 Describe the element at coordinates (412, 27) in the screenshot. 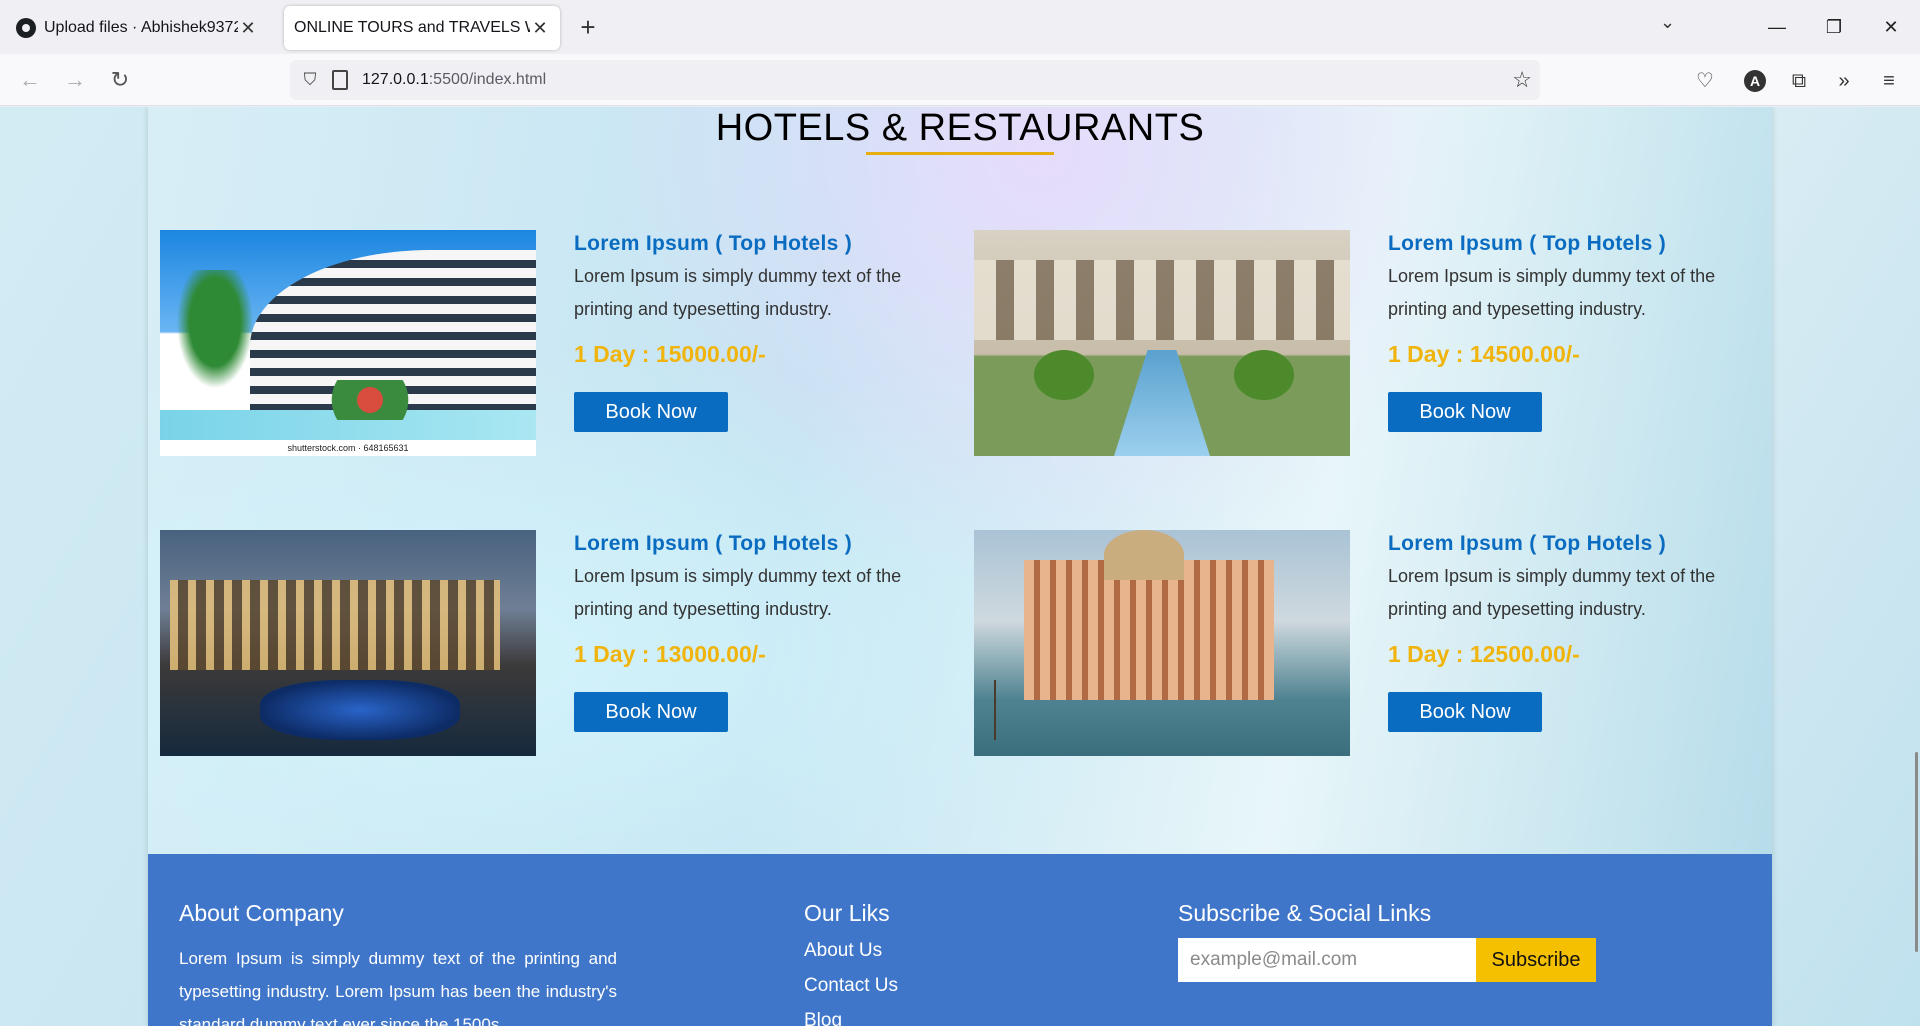

I see `tab-title: ONLINE TOURS and TRAVELS WEBS` at that location.